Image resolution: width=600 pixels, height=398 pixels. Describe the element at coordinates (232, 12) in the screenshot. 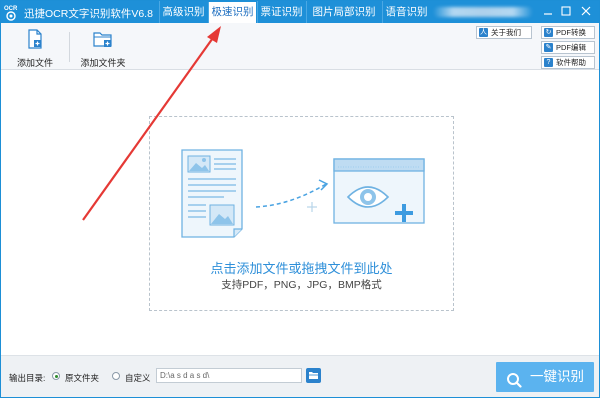

I see `tab-fast-ocr: 极速识别` at that location.